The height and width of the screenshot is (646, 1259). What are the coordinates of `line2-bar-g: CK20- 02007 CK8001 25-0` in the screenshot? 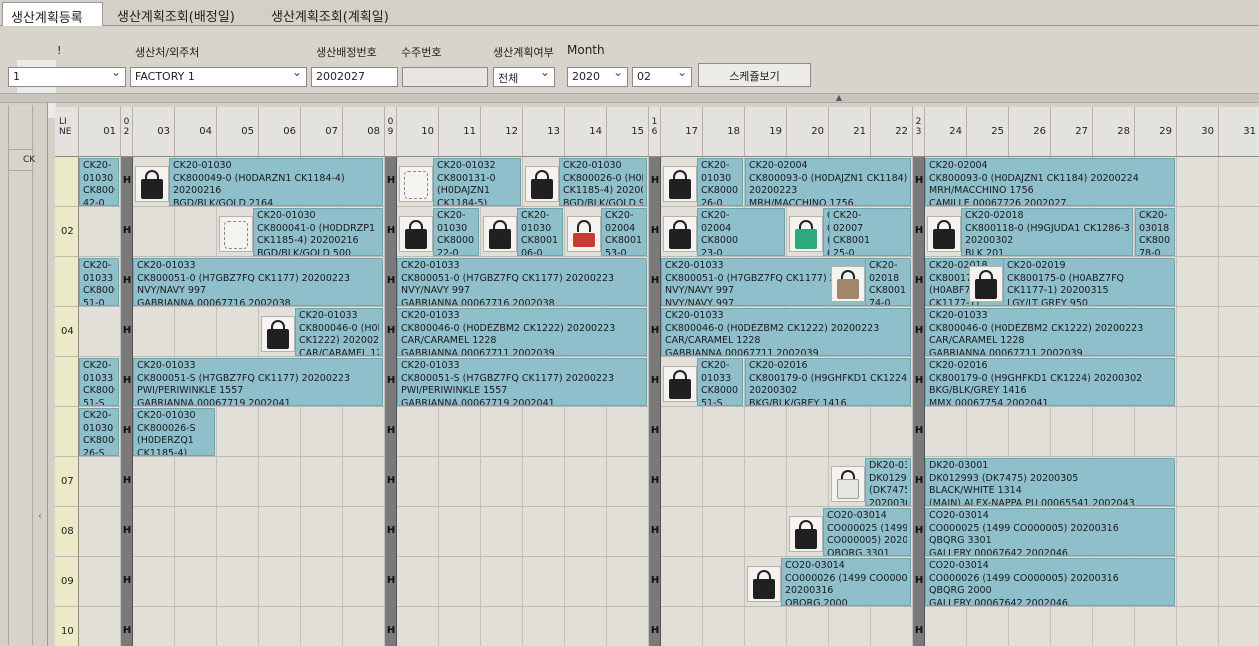 It's located at (870, 232).